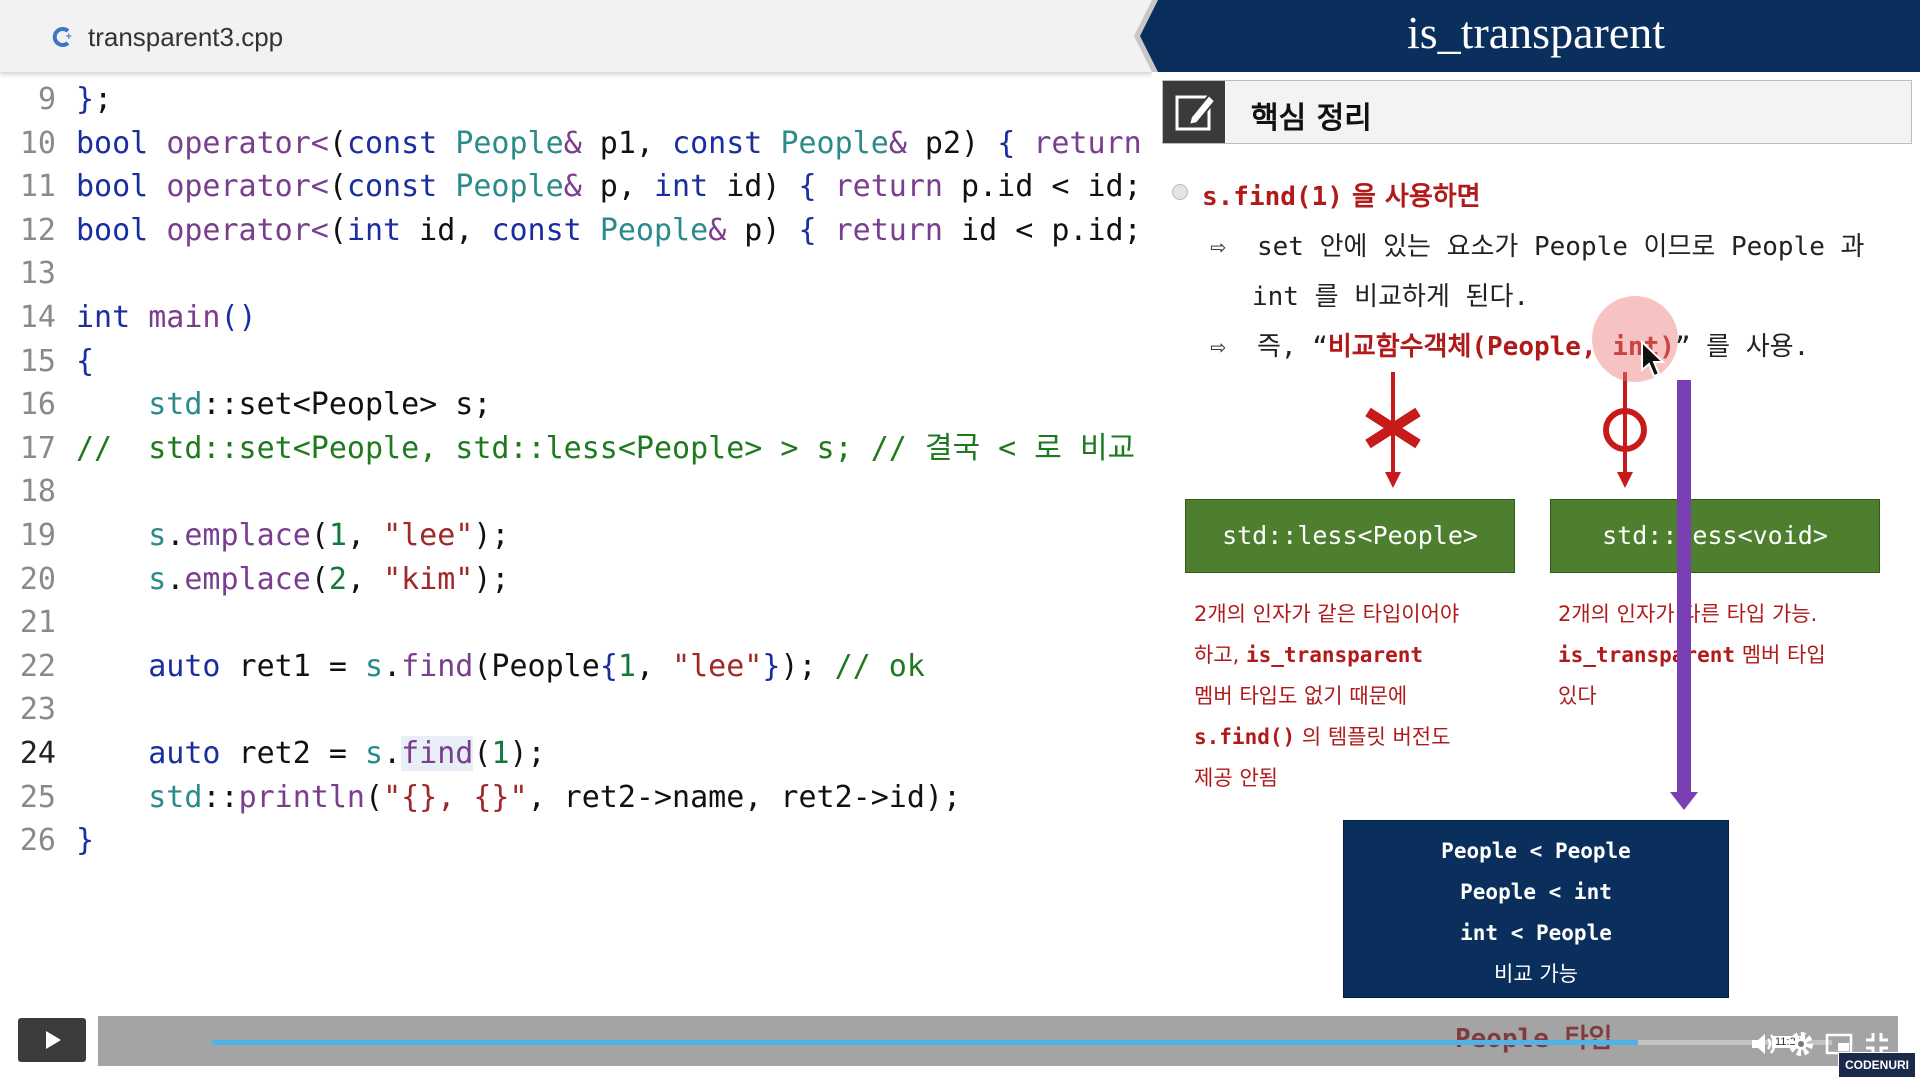  I want to click on seek-progress, so click(925, 1042).